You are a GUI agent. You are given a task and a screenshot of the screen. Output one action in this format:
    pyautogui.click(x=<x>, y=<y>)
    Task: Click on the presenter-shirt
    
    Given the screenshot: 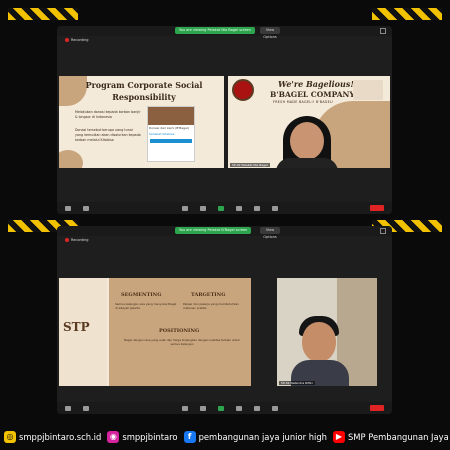 What is the action you would take?
    pyautogui.click(x=307, y=163)
    